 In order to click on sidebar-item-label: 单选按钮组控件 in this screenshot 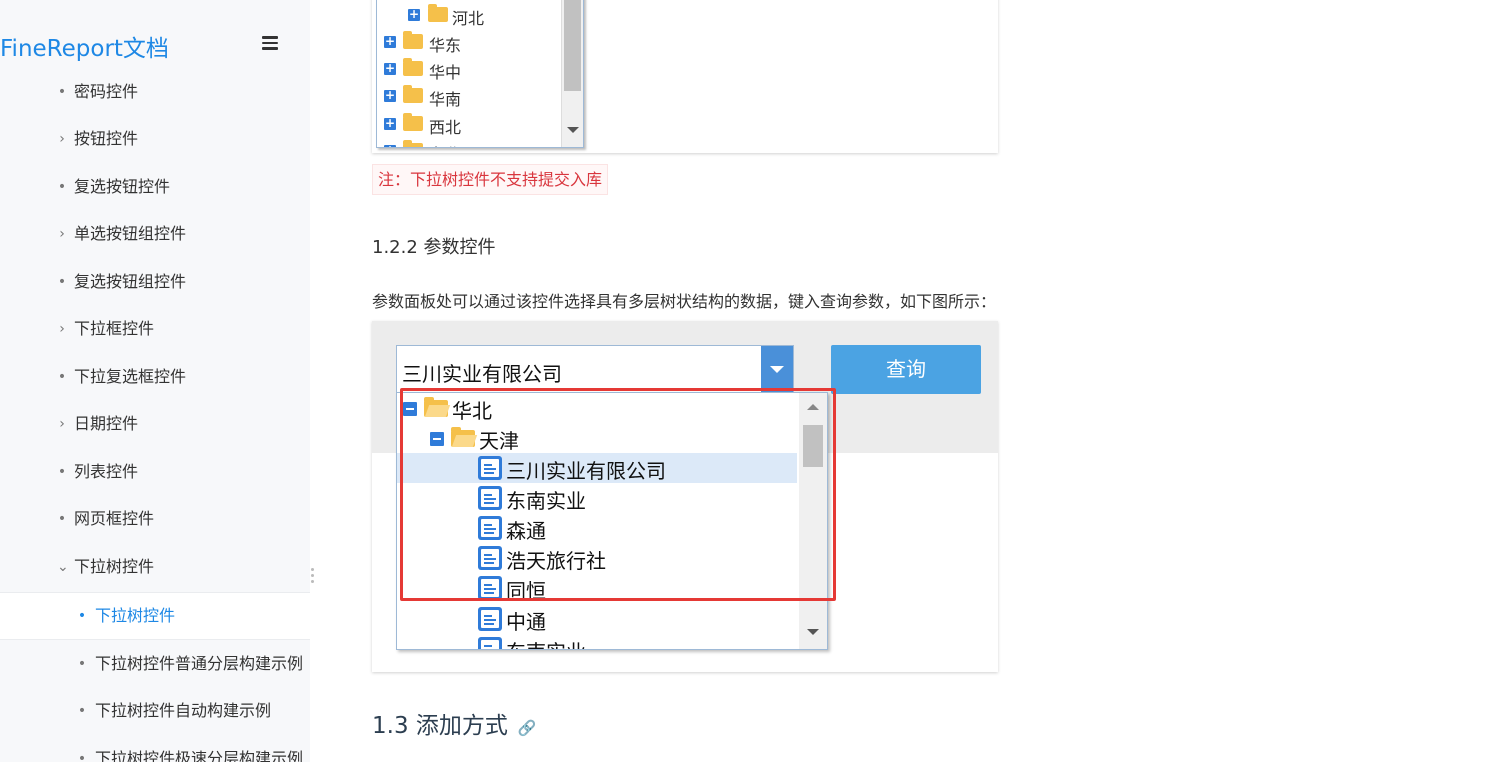, I will do `click(130, 233)`.